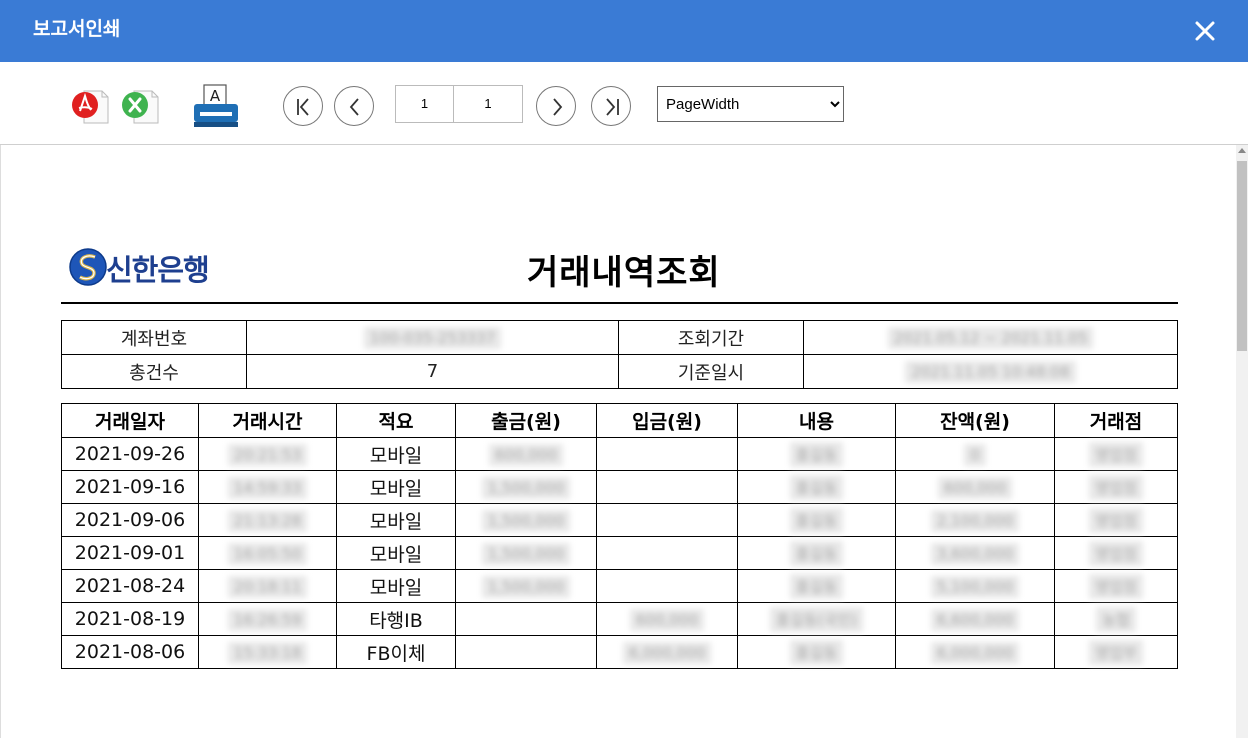  Describe the element at coordinates (77, 29) in the screenshot. I see `window-title: 보고서인쇄` at that location.